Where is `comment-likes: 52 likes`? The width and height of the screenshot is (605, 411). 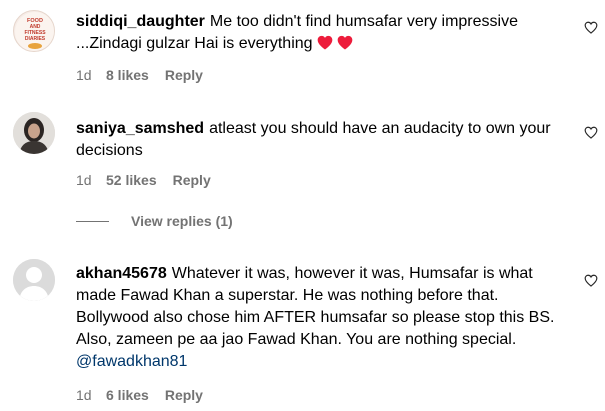
comment-likes: 52 likes is located at coordinates (131, 180).